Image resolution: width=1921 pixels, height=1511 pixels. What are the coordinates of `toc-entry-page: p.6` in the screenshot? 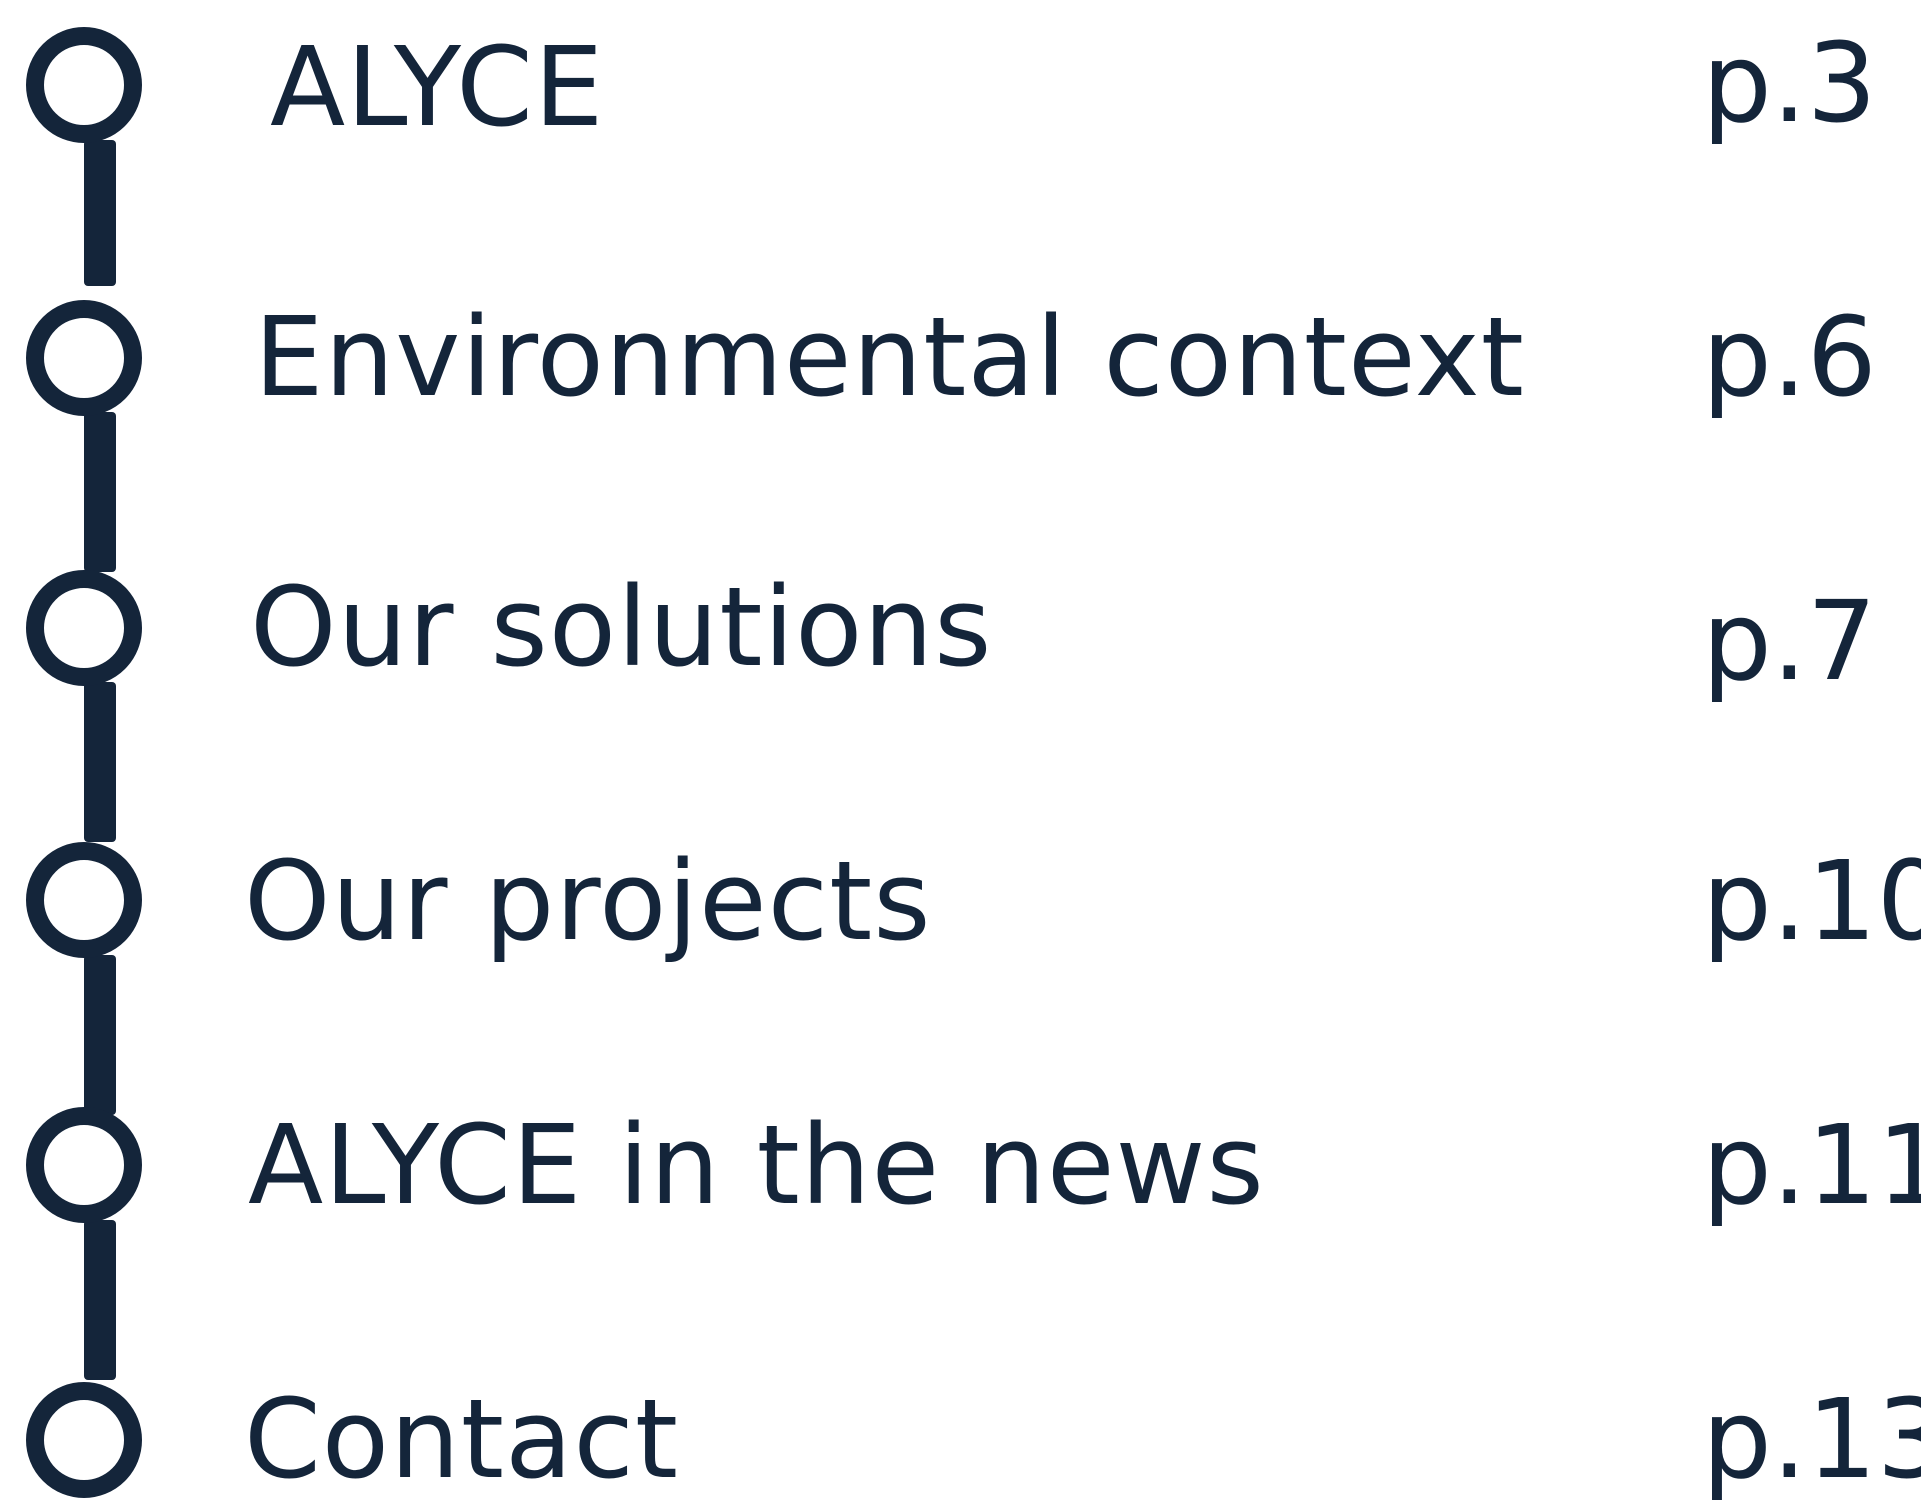 It's located at (1789, 357).